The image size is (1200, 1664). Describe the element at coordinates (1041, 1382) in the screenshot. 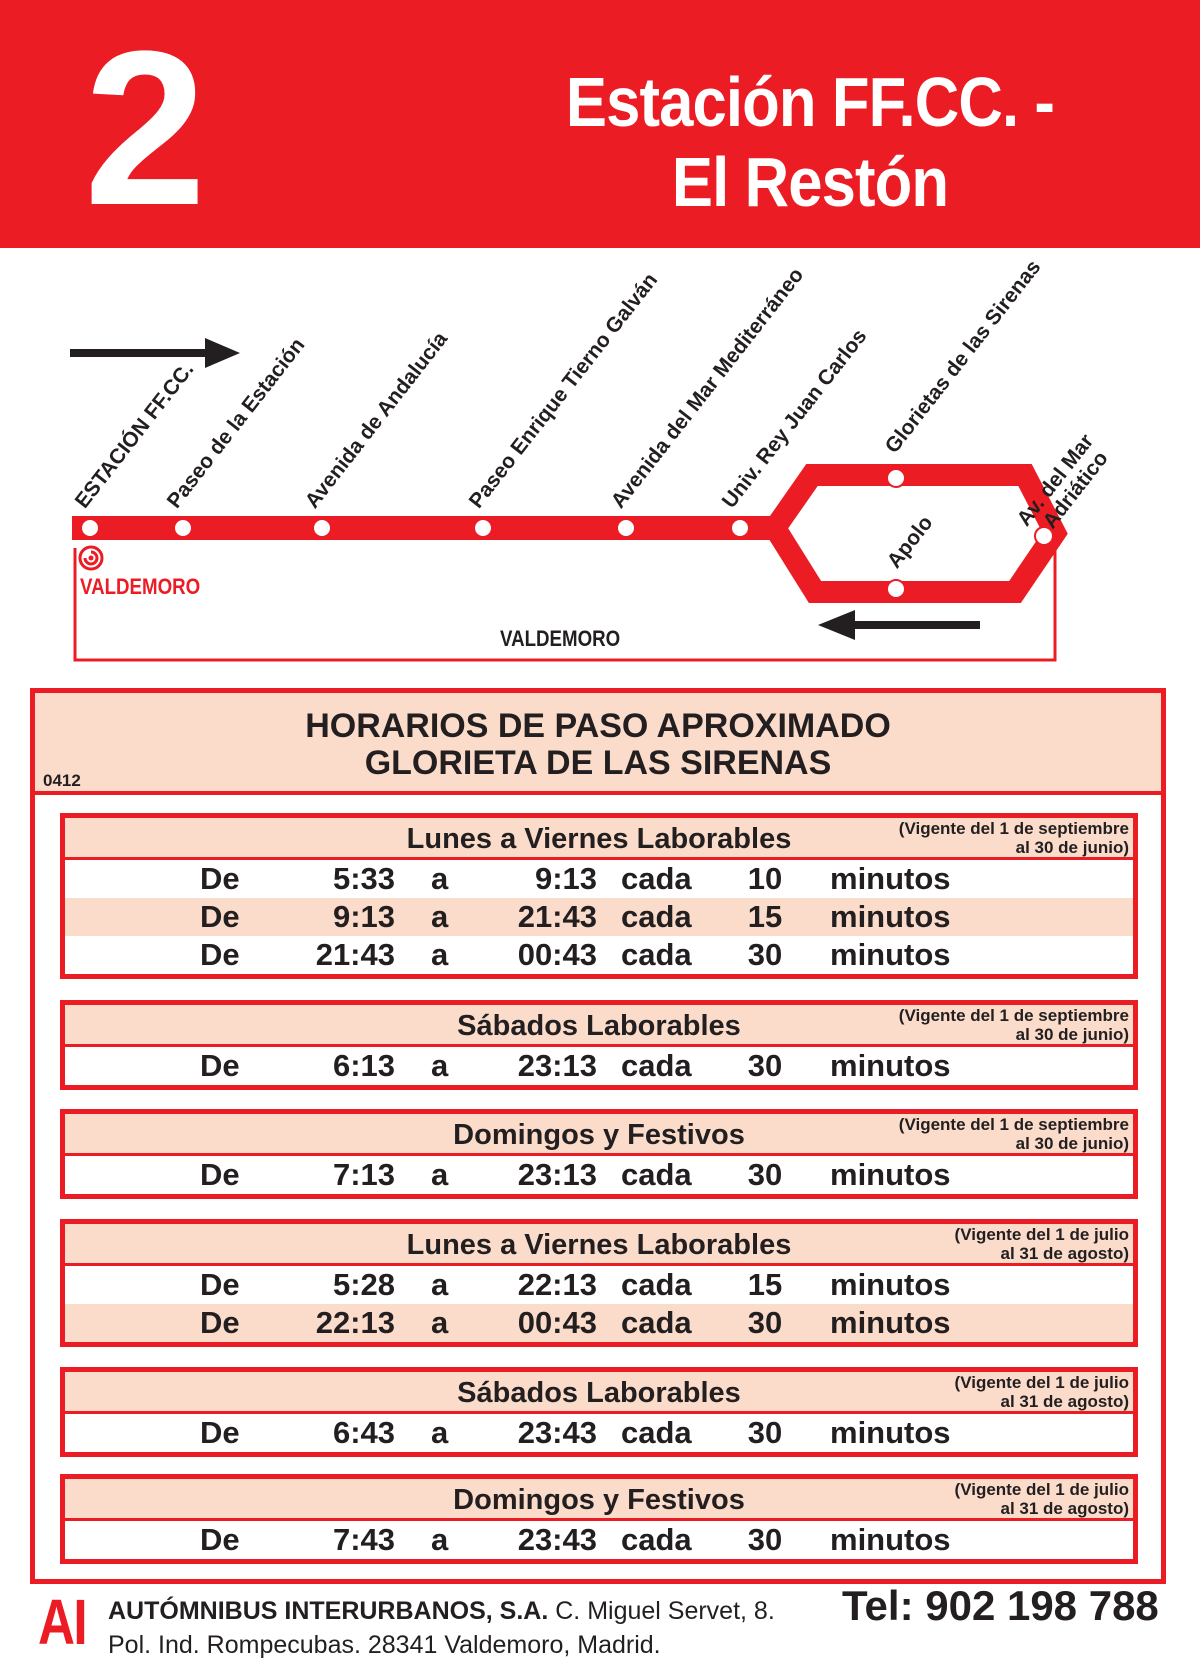

I see `validity-line1: (Vigente del 1 de julio` at that location.